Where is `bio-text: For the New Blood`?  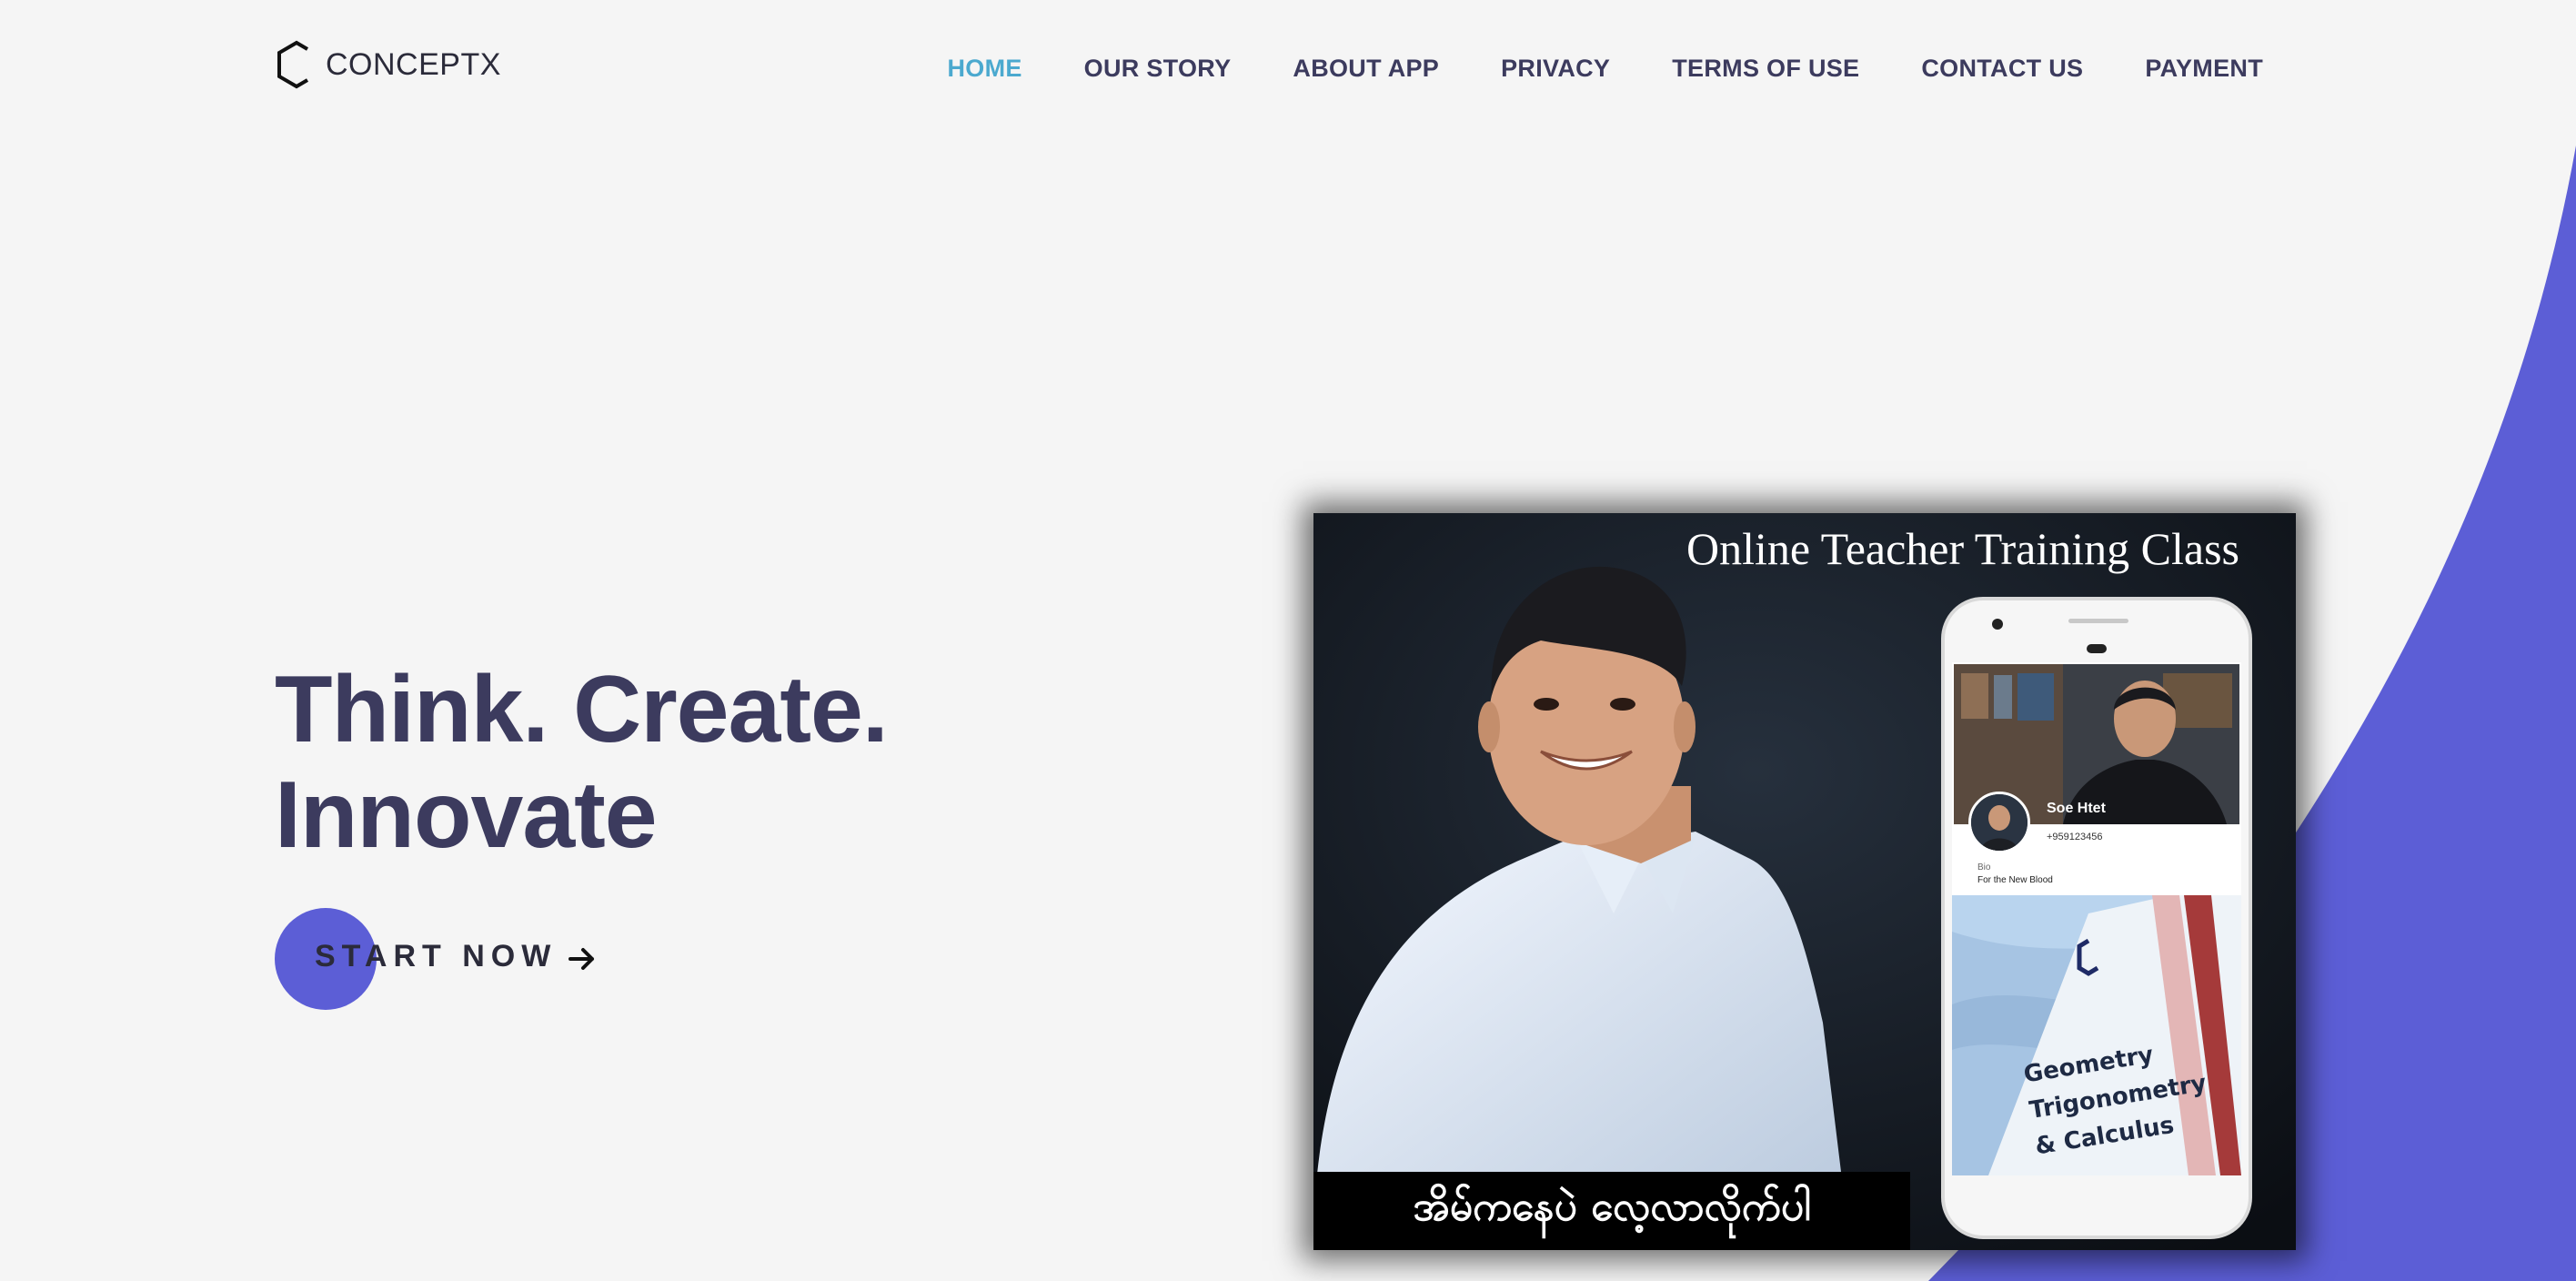 bio-text: For the New Blood is located at coordinates (2015, 880).